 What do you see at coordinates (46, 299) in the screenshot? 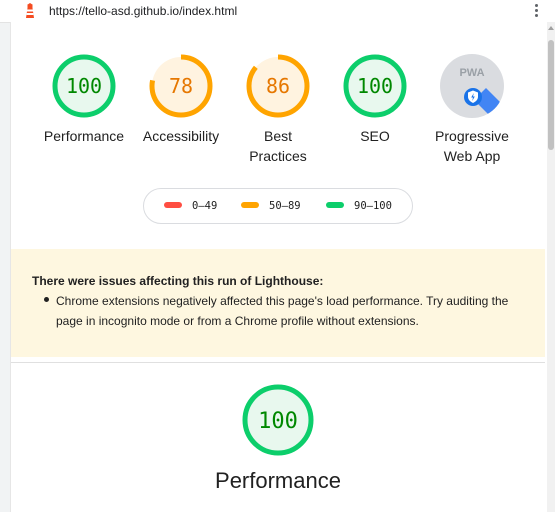
I see `bullet-icon` at bounding box center [46, 299].